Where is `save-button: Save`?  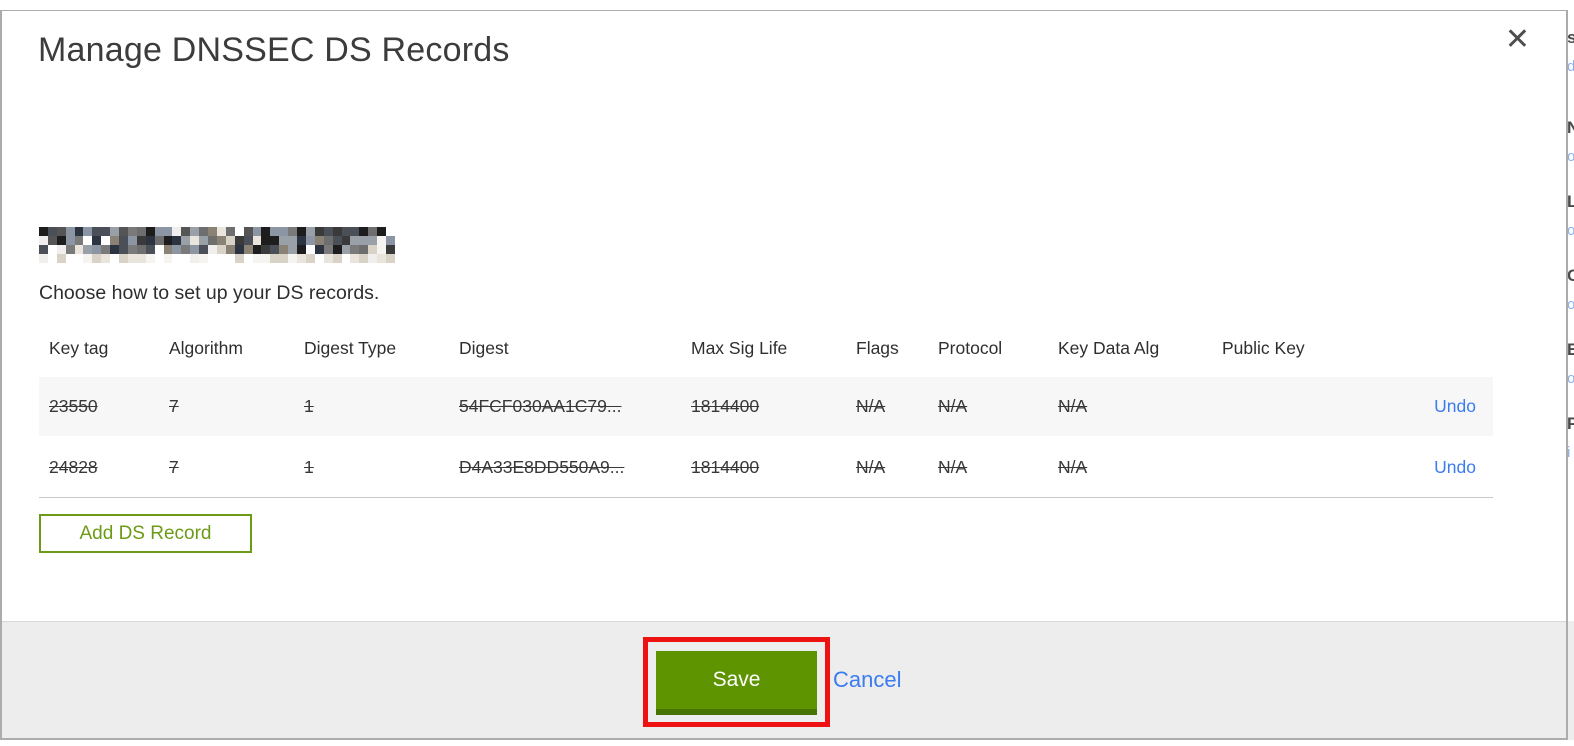 save-button: Save is located at coordinates (736, 683).